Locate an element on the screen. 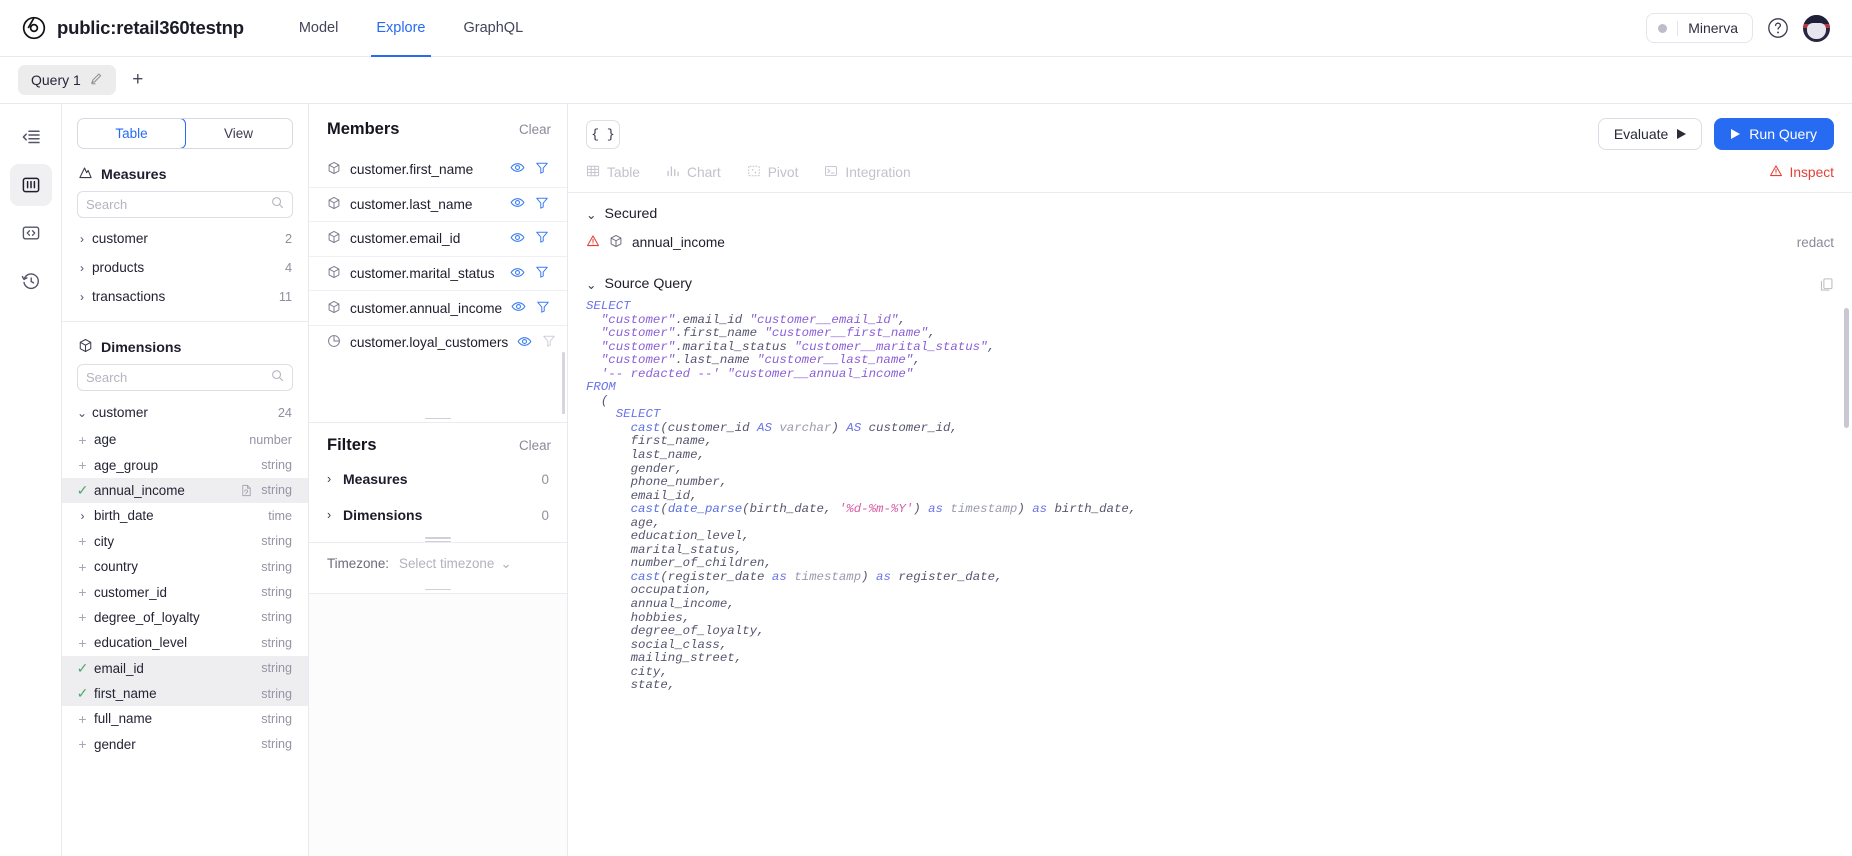 The height and width of the screenshot is (856, 1852). timezone-select: Select timezone ⌄ is located at coordinates (455, 564).